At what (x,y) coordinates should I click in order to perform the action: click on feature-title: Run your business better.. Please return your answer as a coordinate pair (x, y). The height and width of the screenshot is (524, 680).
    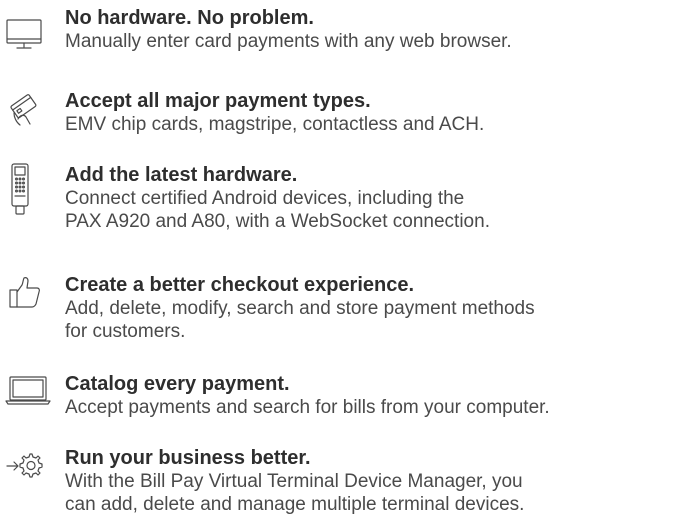
    Looking at the image, I should click on (188, 458).